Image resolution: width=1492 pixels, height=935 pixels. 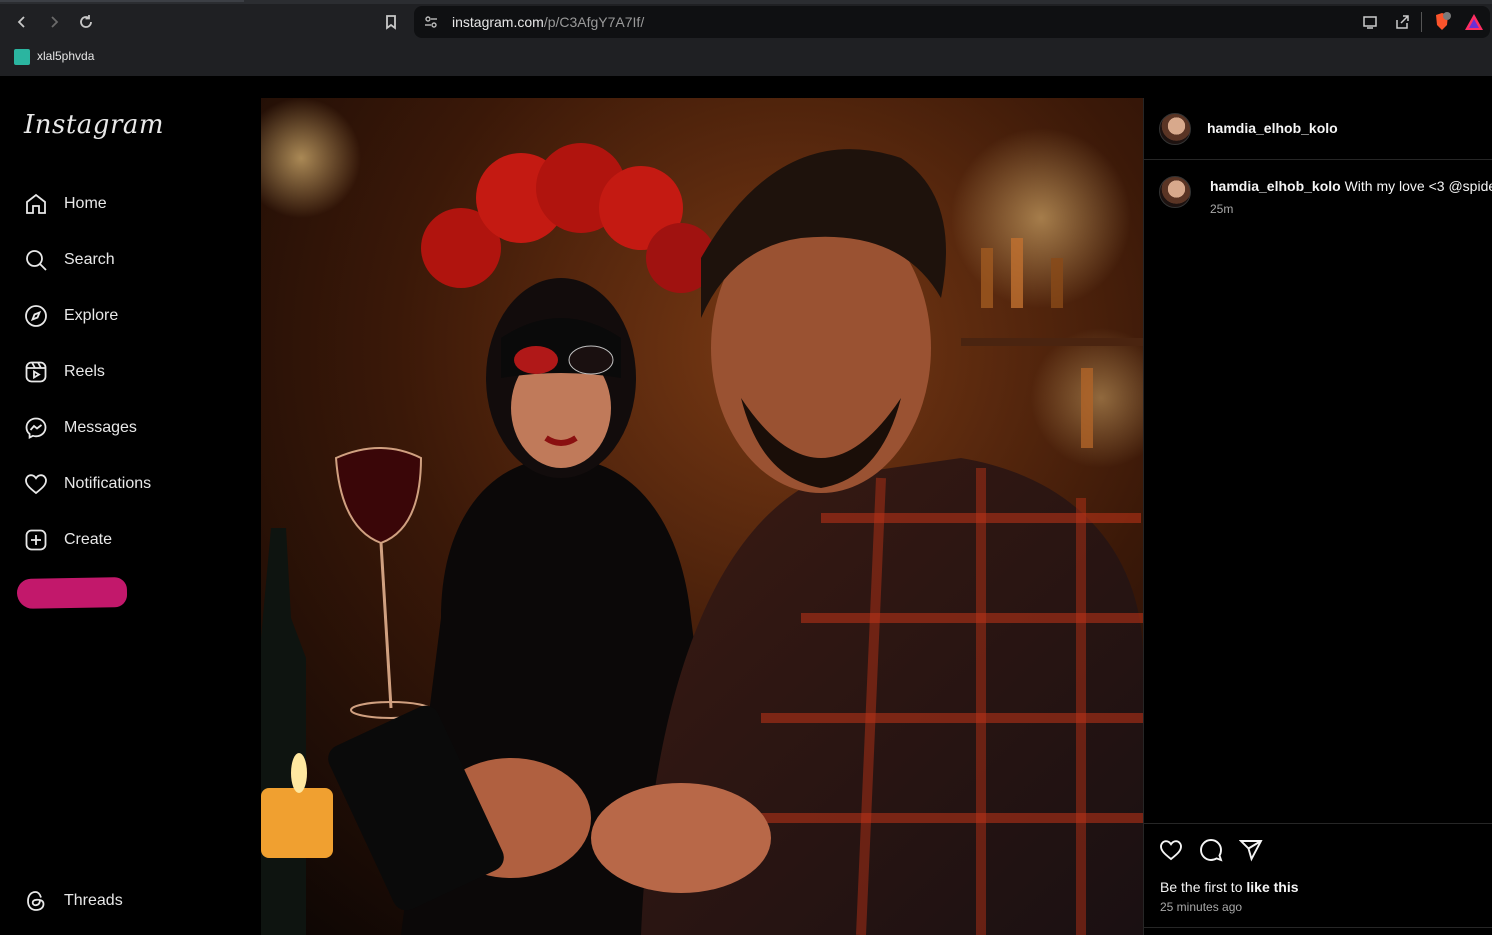 I want to click on browser-chrome: instagram.com/p/C3AfgY7A7If/ xlal5phvda, so click(x=746, y=38).